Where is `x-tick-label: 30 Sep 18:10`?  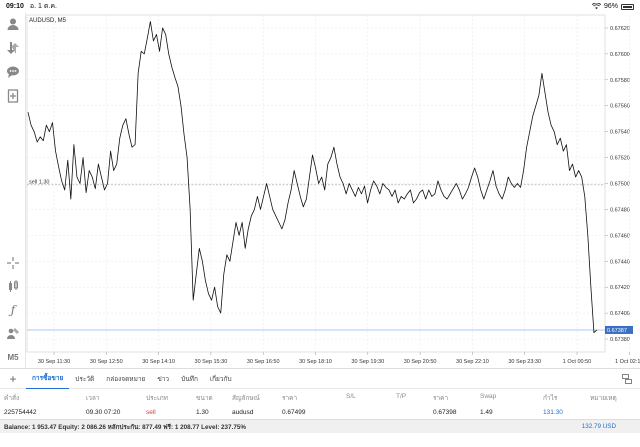 x-tick-label: 30 Sep 18:10 is located at coordinates (315, 362).